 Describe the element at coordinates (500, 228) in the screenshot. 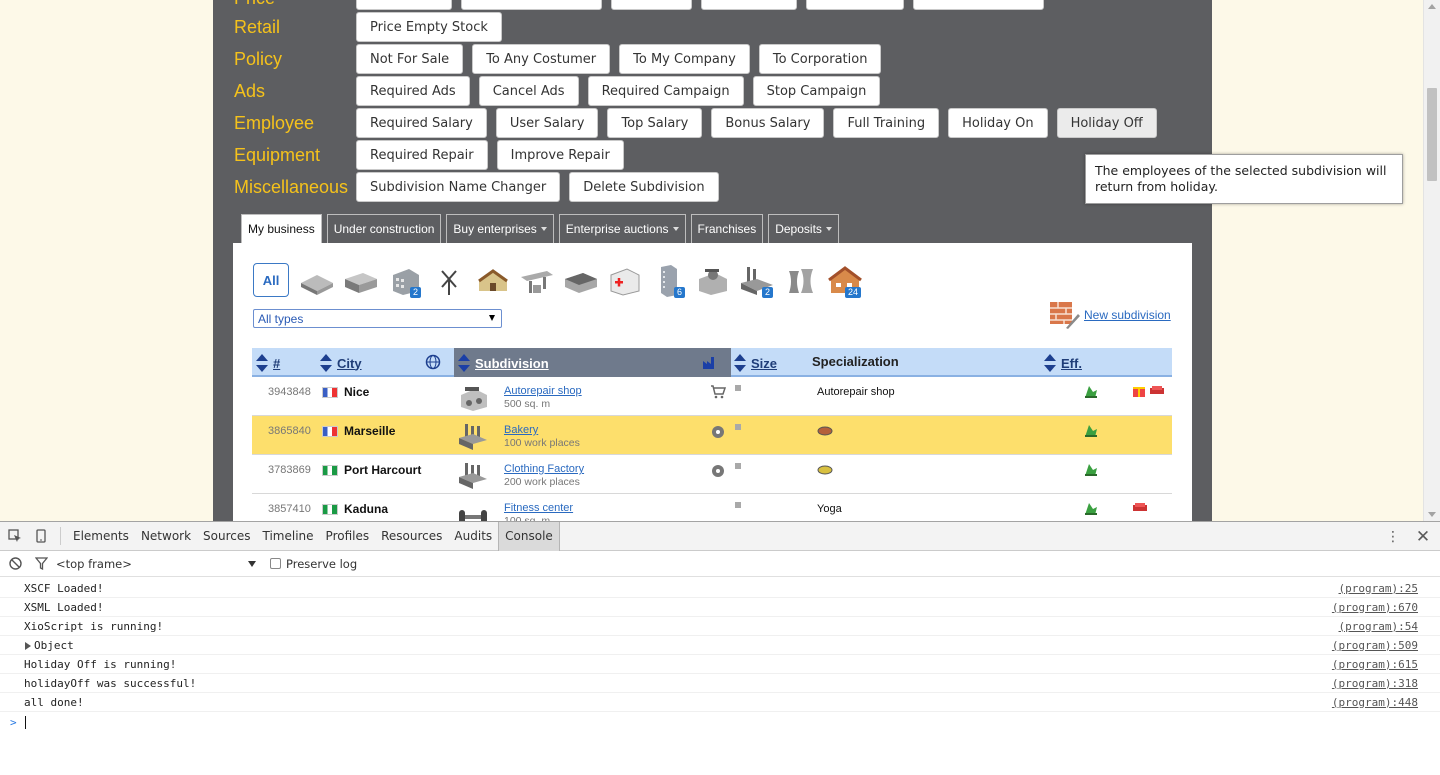

I see `tab-buy-enterprises: Buy enterprises` at that location.